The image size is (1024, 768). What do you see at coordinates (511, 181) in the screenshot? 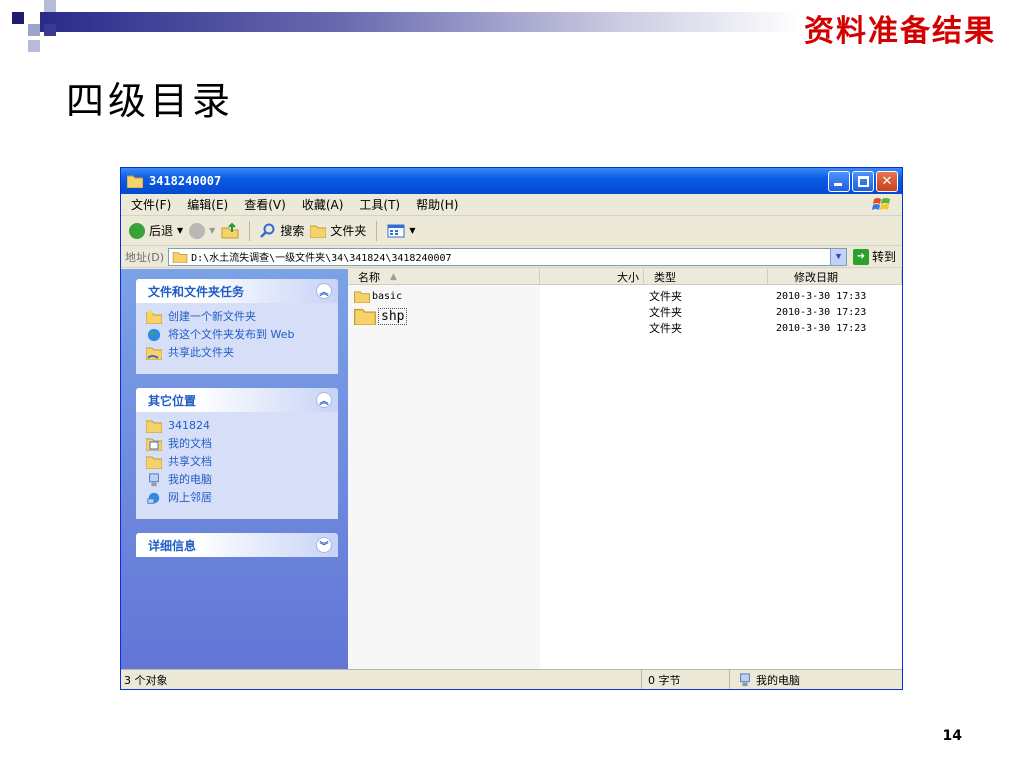
I see `title-bar: 3418240007 ✕` at bounding box center [511, 181].